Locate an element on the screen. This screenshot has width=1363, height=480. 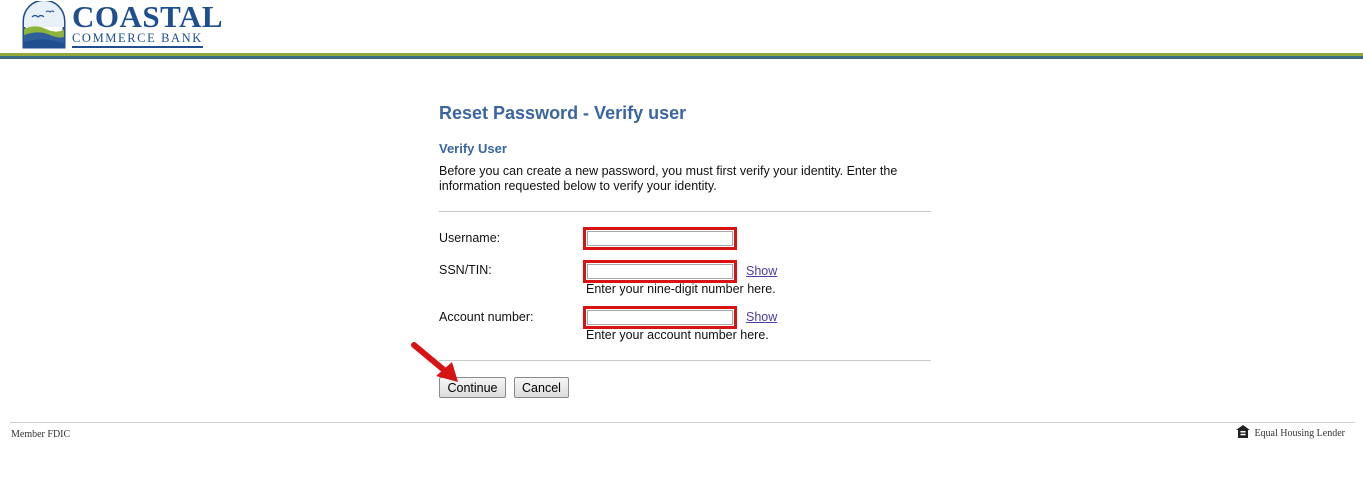
section-title: Verify User is located at coordinates (473, 148).